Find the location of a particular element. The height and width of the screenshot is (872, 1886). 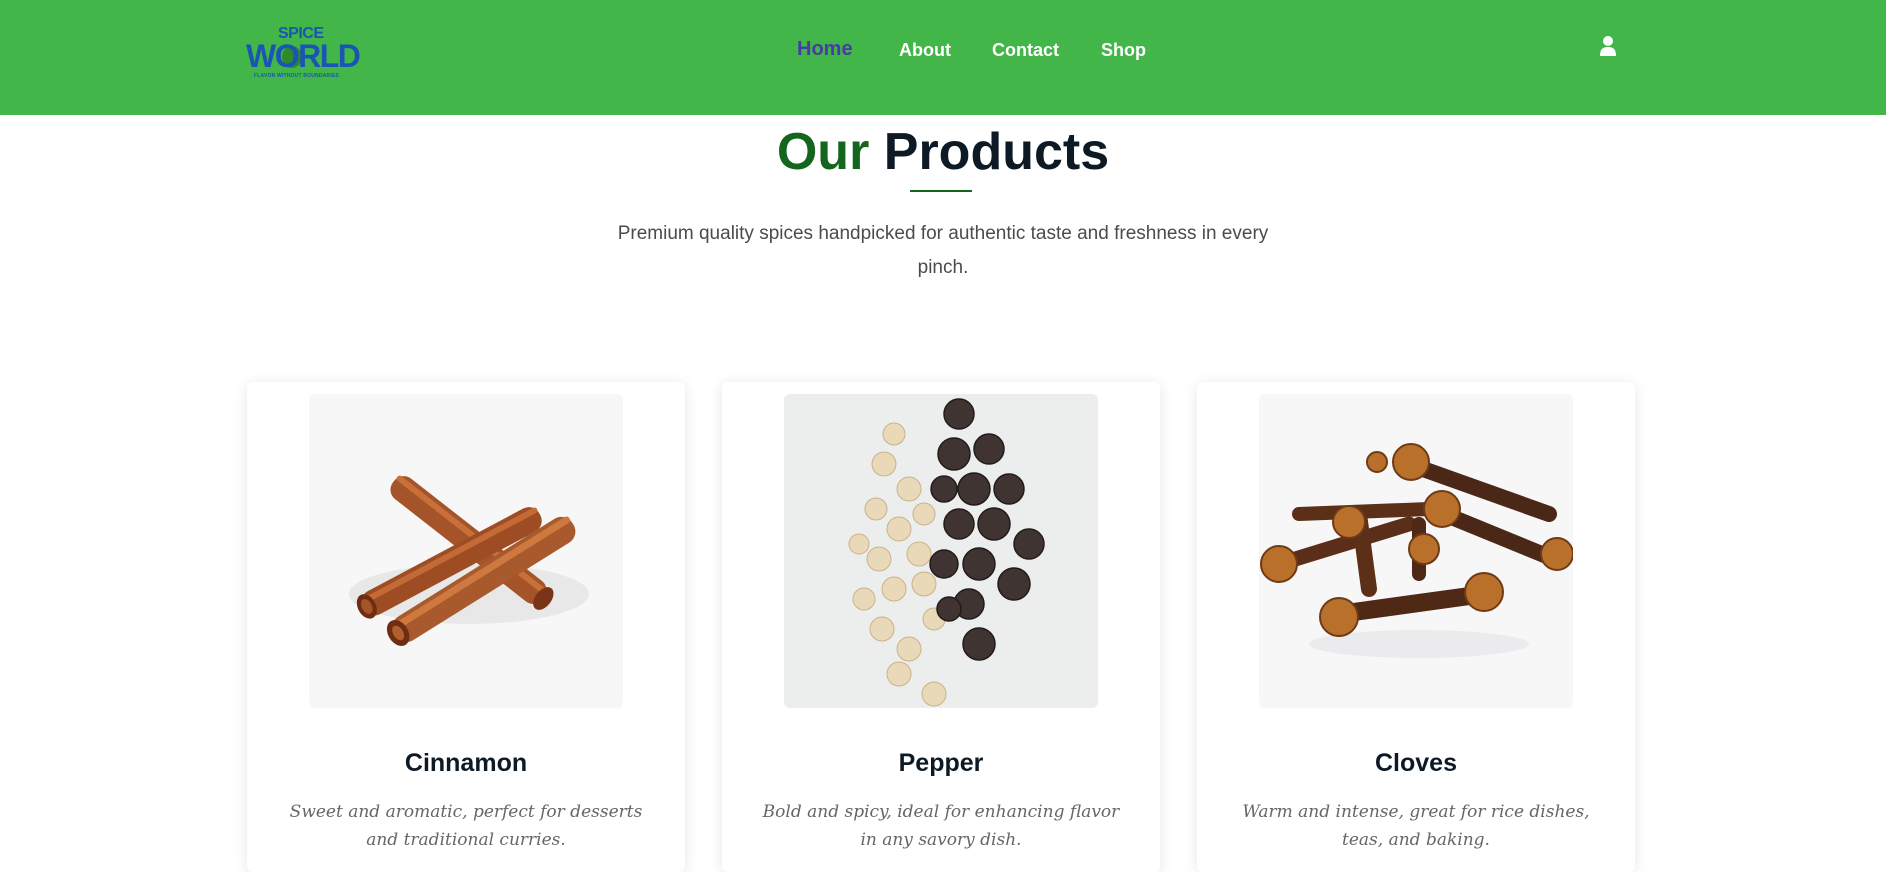

page-title: Our Products is located at coordinates (943, 152).